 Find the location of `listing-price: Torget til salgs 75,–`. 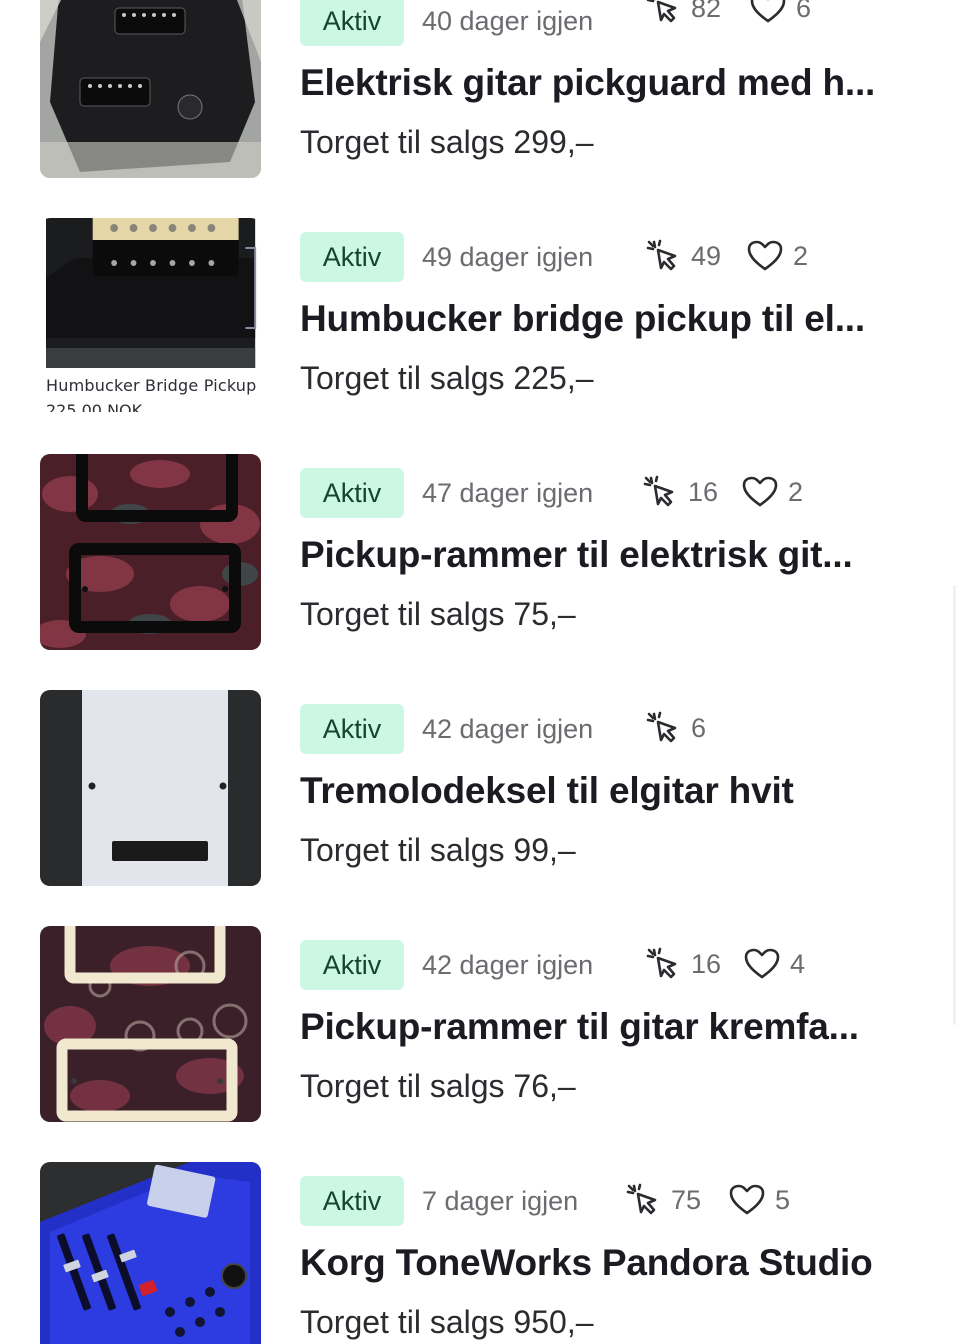

listing-price: Torget til salgs 75,– is located at coordinates (438, 614).